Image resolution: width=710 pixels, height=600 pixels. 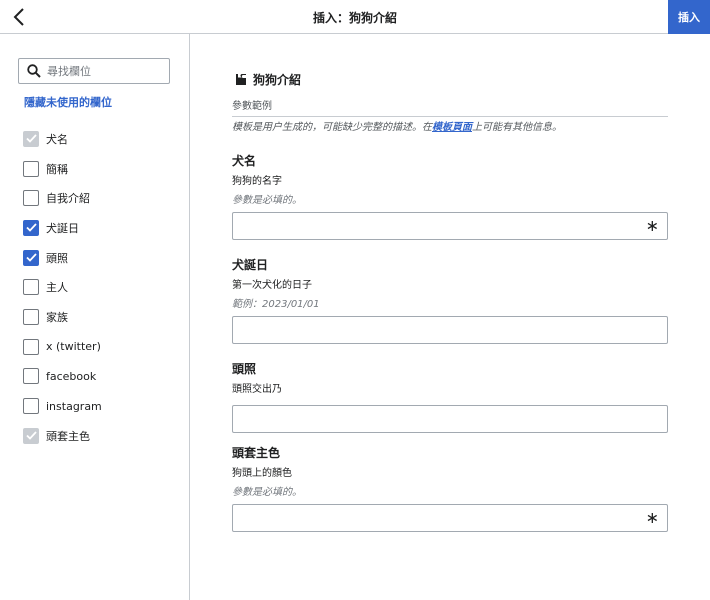 I want to click on field-toggle-item: 自我介紹, so click(x=62, y=198).